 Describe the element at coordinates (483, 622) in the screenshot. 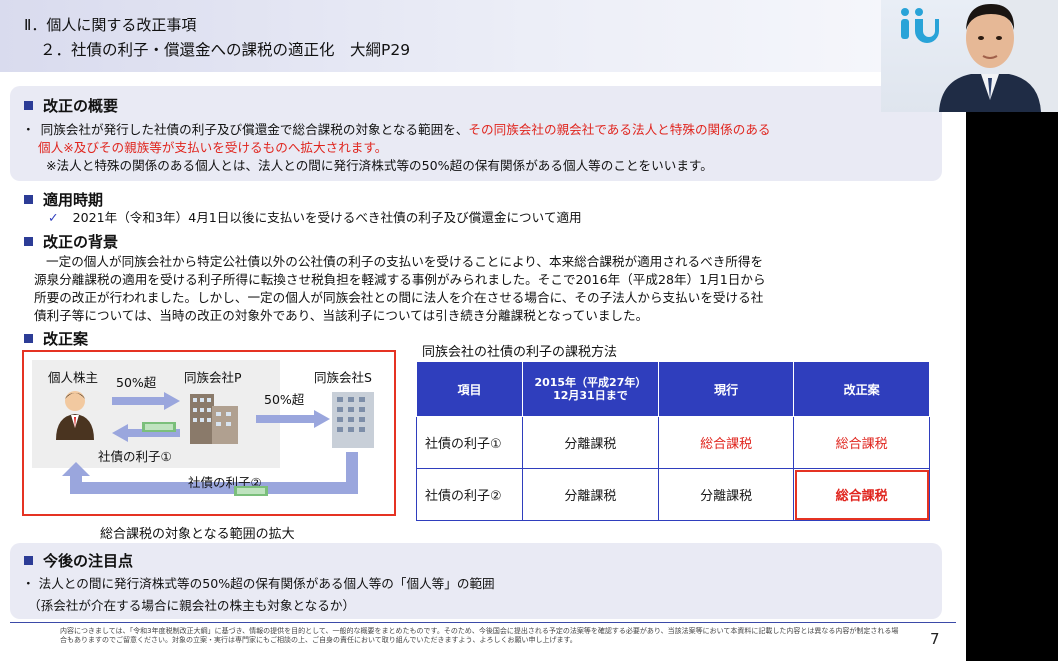

I see `footer-divider` at that location.